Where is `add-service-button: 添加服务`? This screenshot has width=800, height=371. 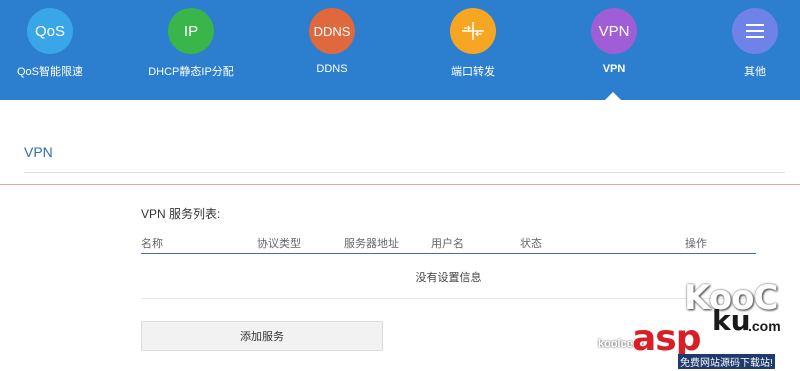
add-service-button: 添加服务 is located at coordinates (262, 336).